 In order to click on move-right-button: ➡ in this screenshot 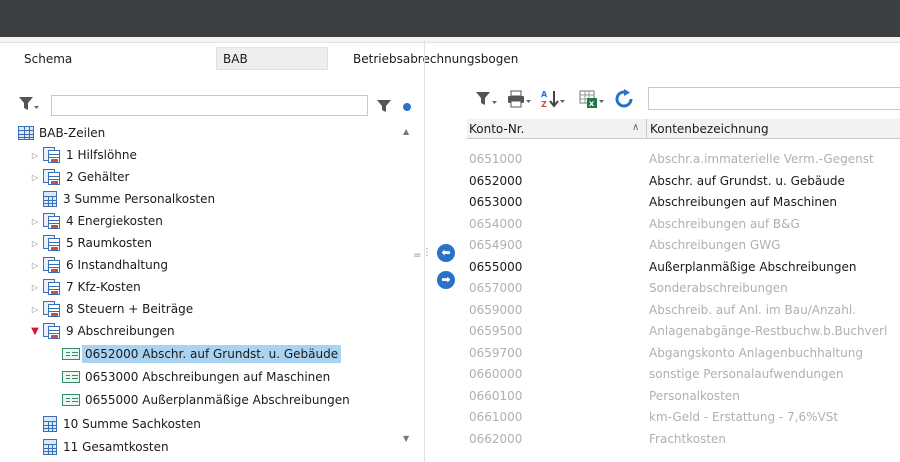, I will do `click(446, 280)`.